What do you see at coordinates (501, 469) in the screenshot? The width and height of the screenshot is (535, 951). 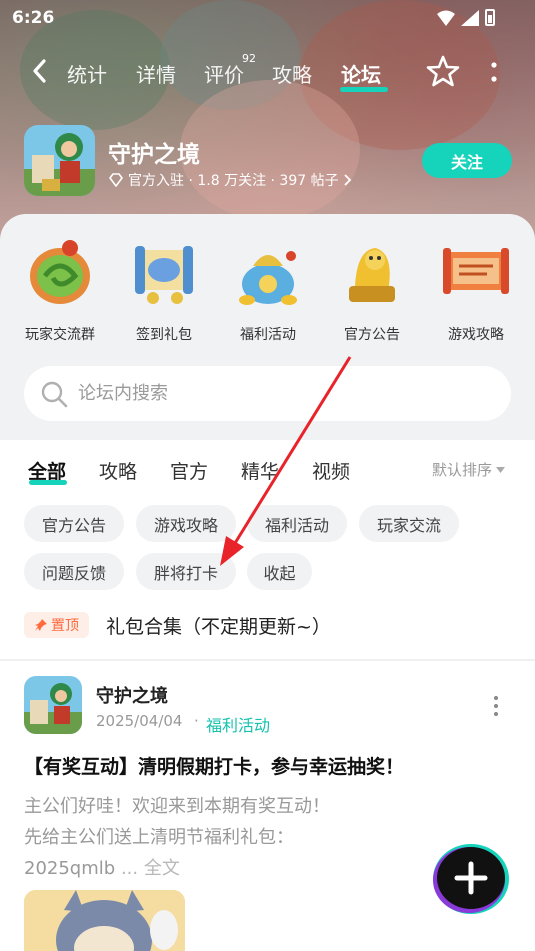 I see `caret-down-icon` at bounding box center [501, 469].